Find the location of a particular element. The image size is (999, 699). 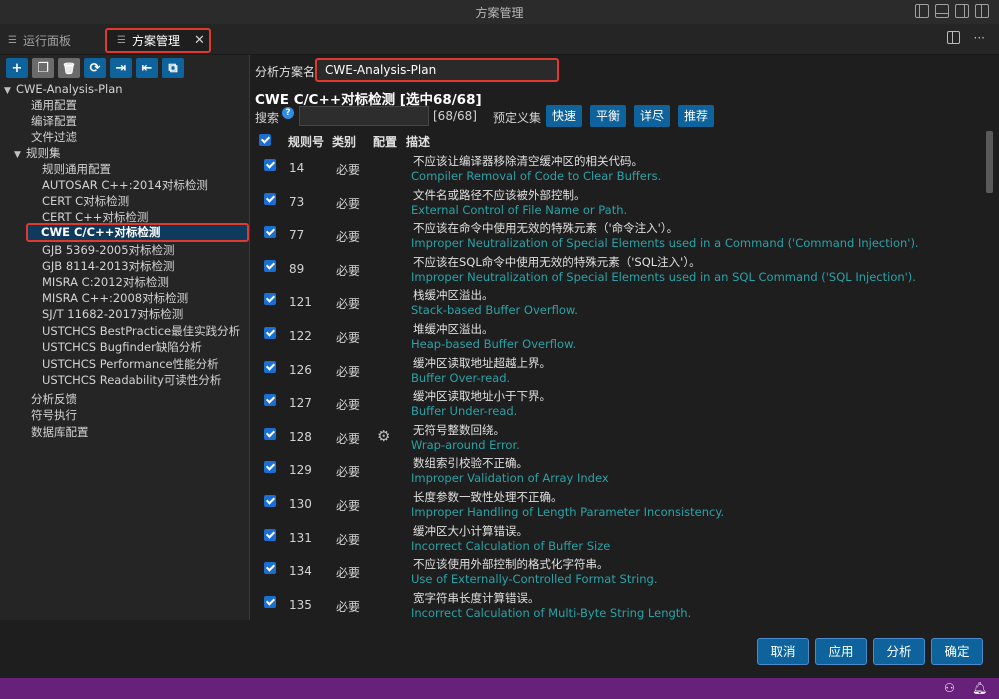

rule-desc-cn: 宽字符串长度计算错误。 is located at coordinates (476, 597).